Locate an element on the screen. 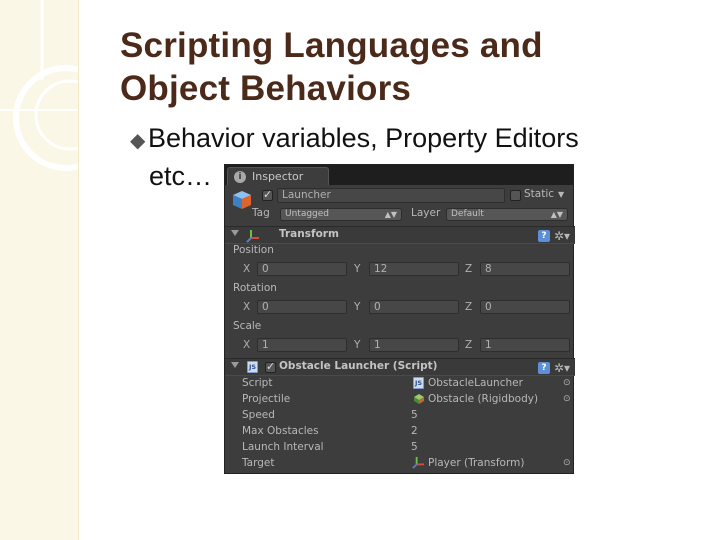  rotation-z-field: 0 is located at coordinates (525, 307).